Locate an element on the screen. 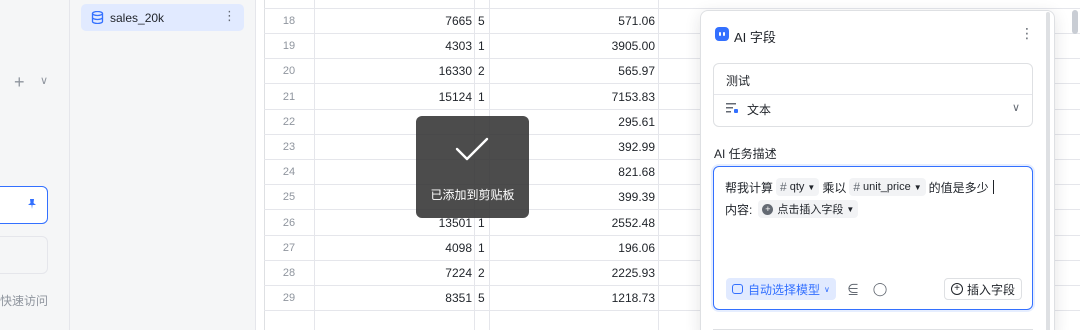 The width and height of the screenshot is (1080, 330). prompt-line: 帮我计算 # qty ▼ 乘以 # unit_price ▼ 的值是多少 is located at coordinates (859, 187).